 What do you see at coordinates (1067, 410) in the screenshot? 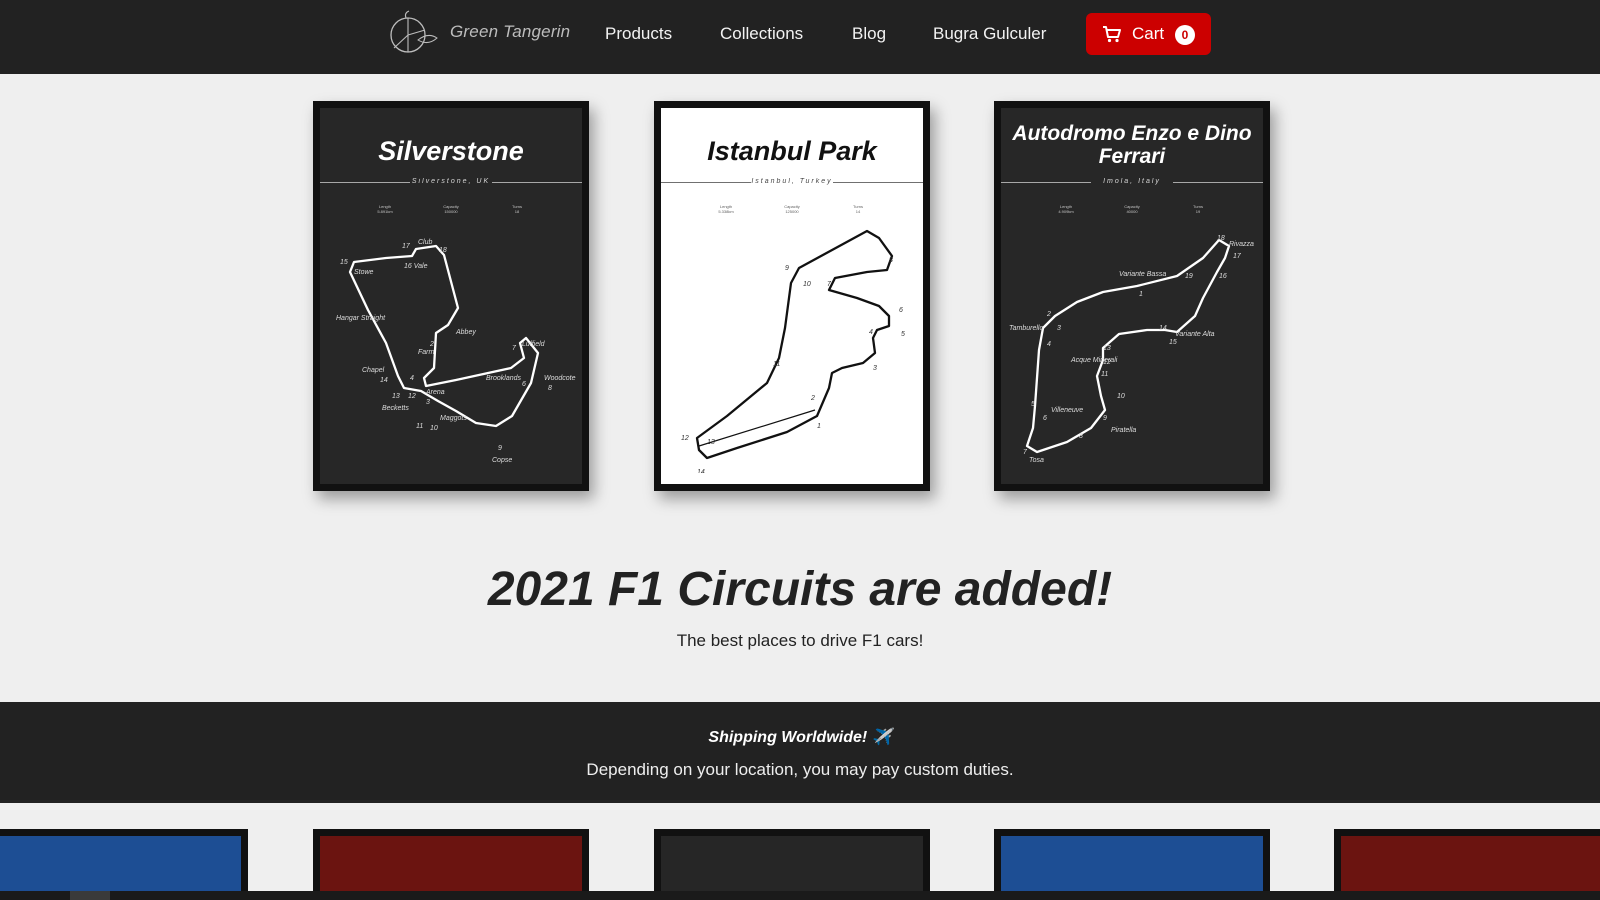
I see `track-label: Villeneuve` at bounding box center [1067, 410].